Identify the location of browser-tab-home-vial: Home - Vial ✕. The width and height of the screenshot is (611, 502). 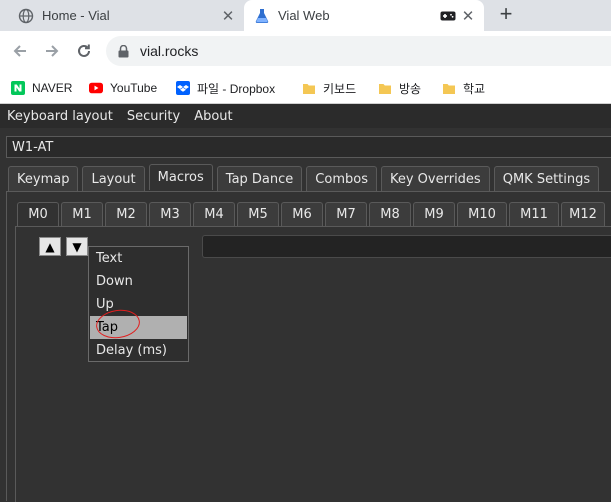
(126, 15).